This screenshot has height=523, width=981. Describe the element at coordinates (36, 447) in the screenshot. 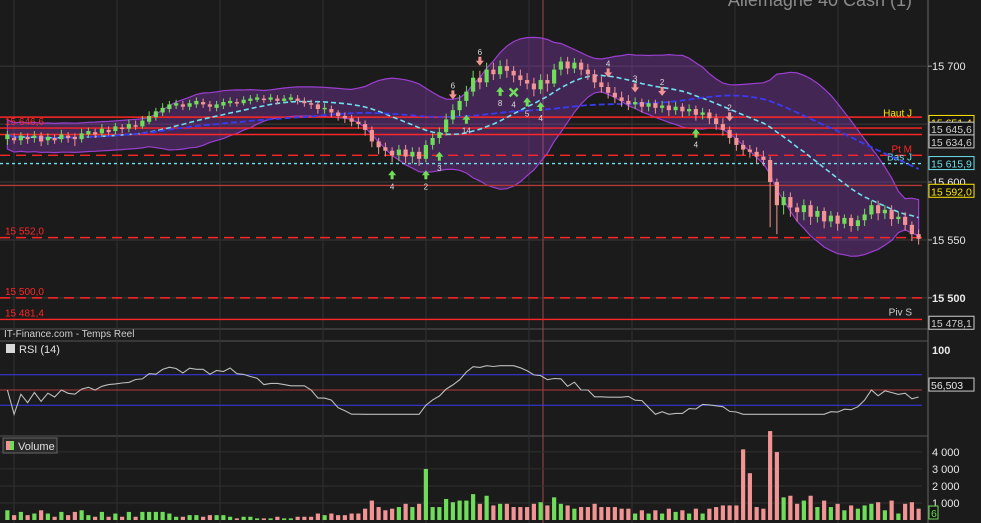

I see `volume-legend: Volume` at that location.